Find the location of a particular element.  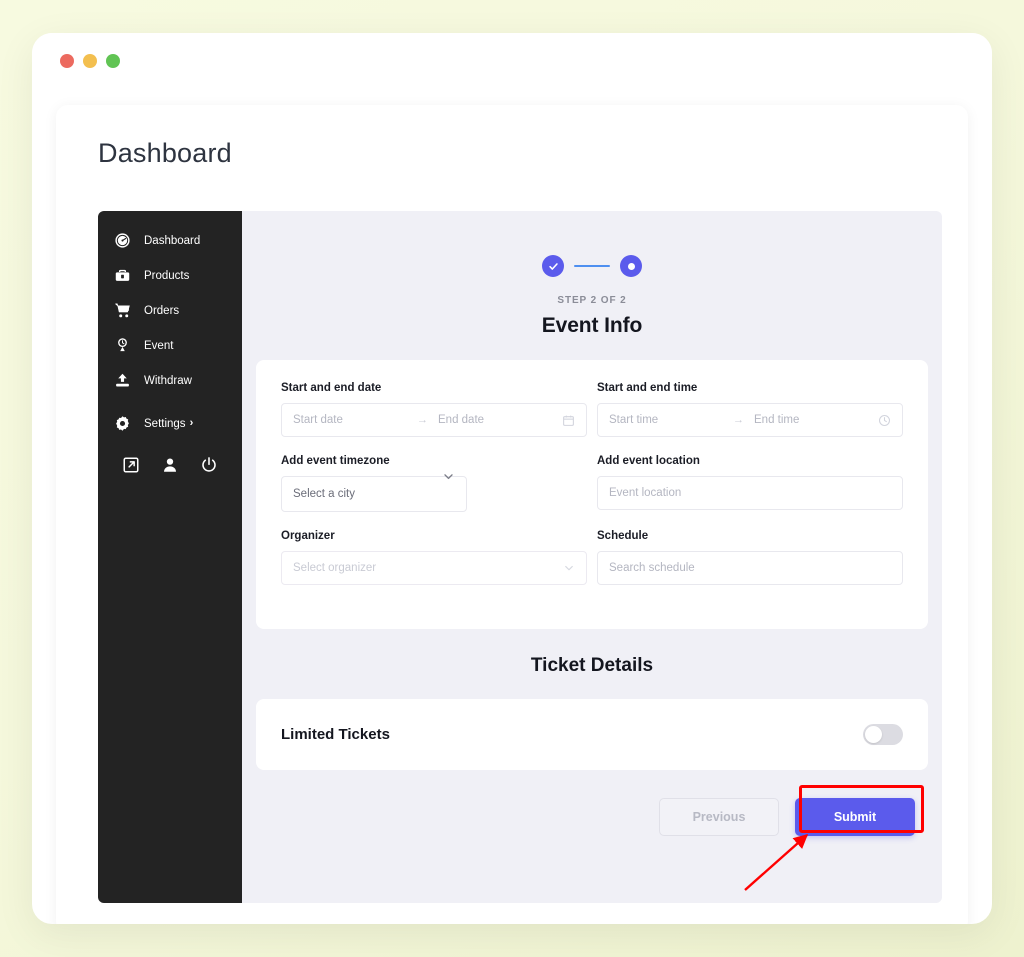

window-close-button is located at coordinates (67, 61).